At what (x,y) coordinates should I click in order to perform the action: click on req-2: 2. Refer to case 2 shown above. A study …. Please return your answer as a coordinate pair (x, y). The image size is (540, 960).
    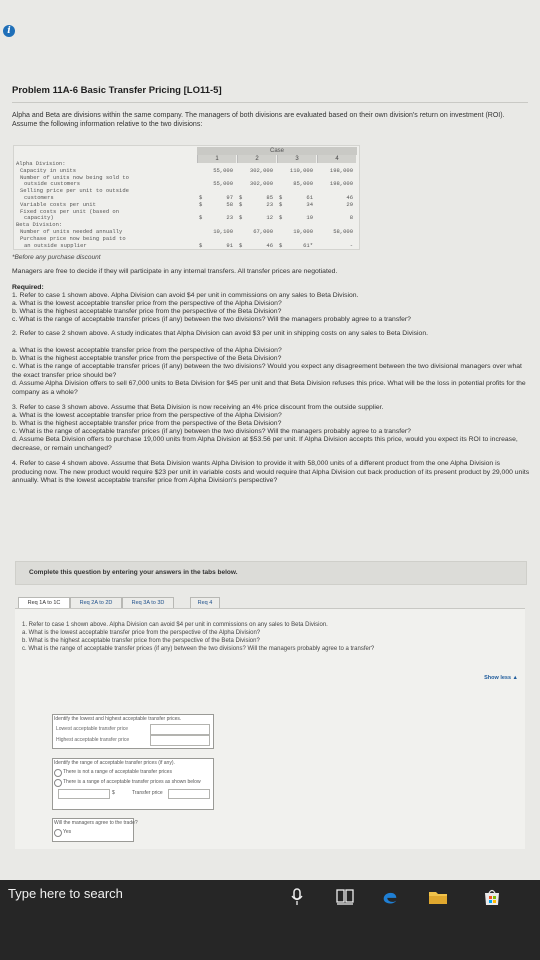
    Looking at the image, I should click on (220, 333).